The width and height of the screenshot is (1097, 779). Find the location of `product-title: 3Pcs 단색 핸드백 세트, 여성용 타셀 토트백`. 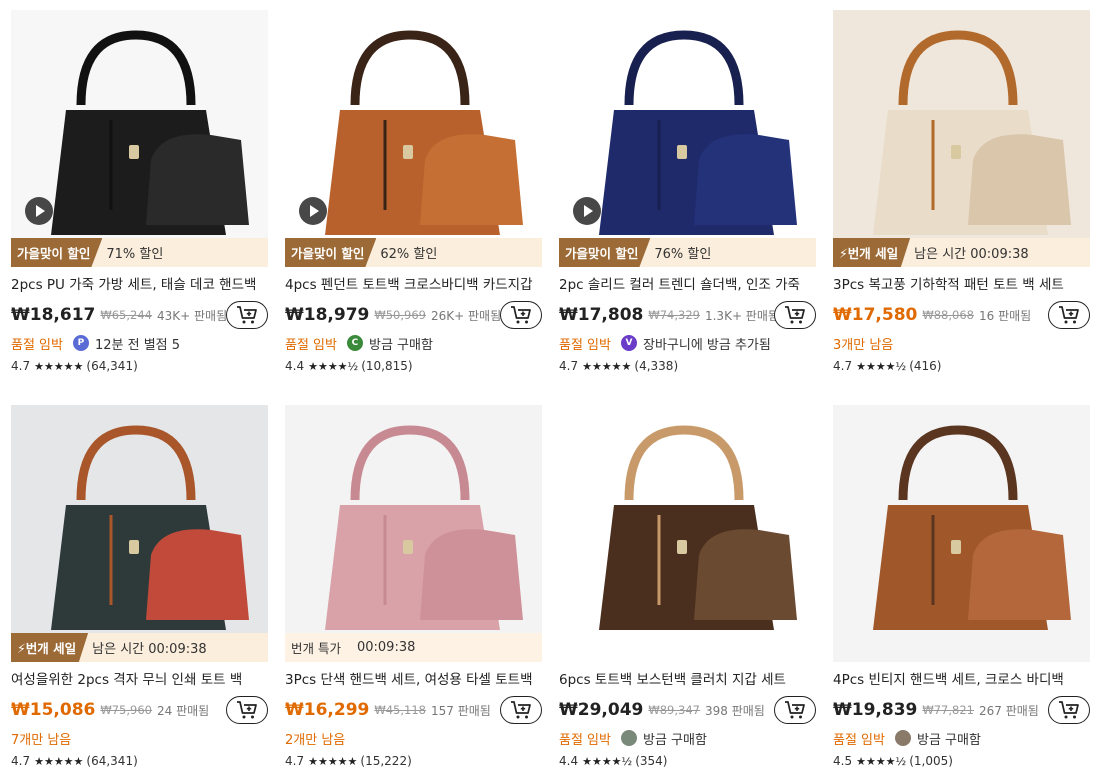

product-title: 3Pcs 단색 핸드백 세트, 여성용 타셀 토트백 is located at coordinates (413, 680).